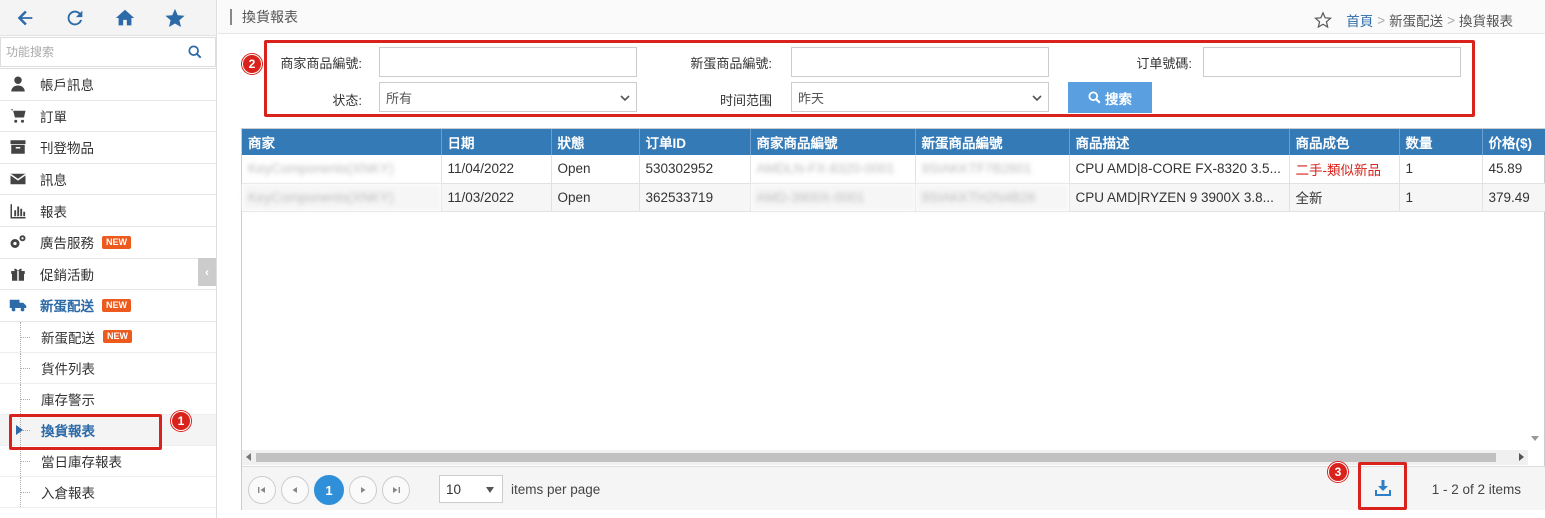 The image size is (1545, 518). I want to click on first-page-icon, so click(261, 490).